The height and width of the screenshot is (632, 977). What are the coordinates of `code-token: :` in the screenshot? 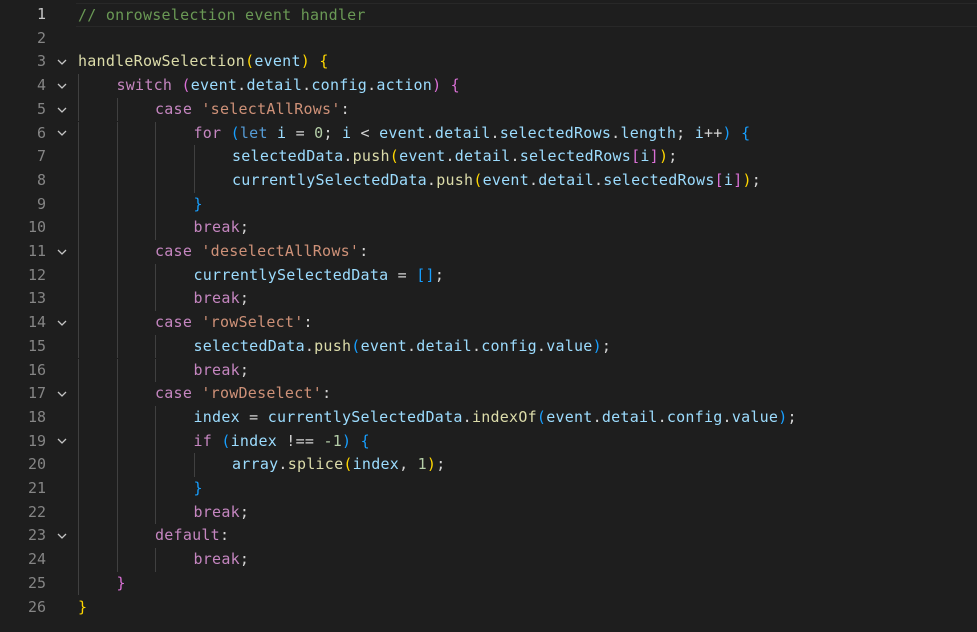 It's located at (364, 251).